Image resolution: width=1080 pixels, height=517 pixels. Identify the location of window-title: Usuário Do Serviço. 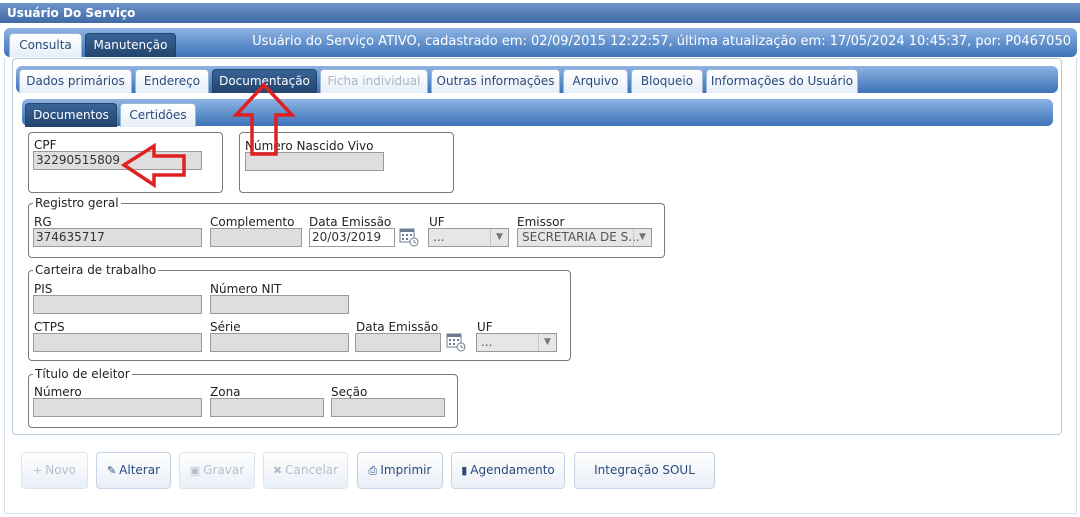
(540, 13).